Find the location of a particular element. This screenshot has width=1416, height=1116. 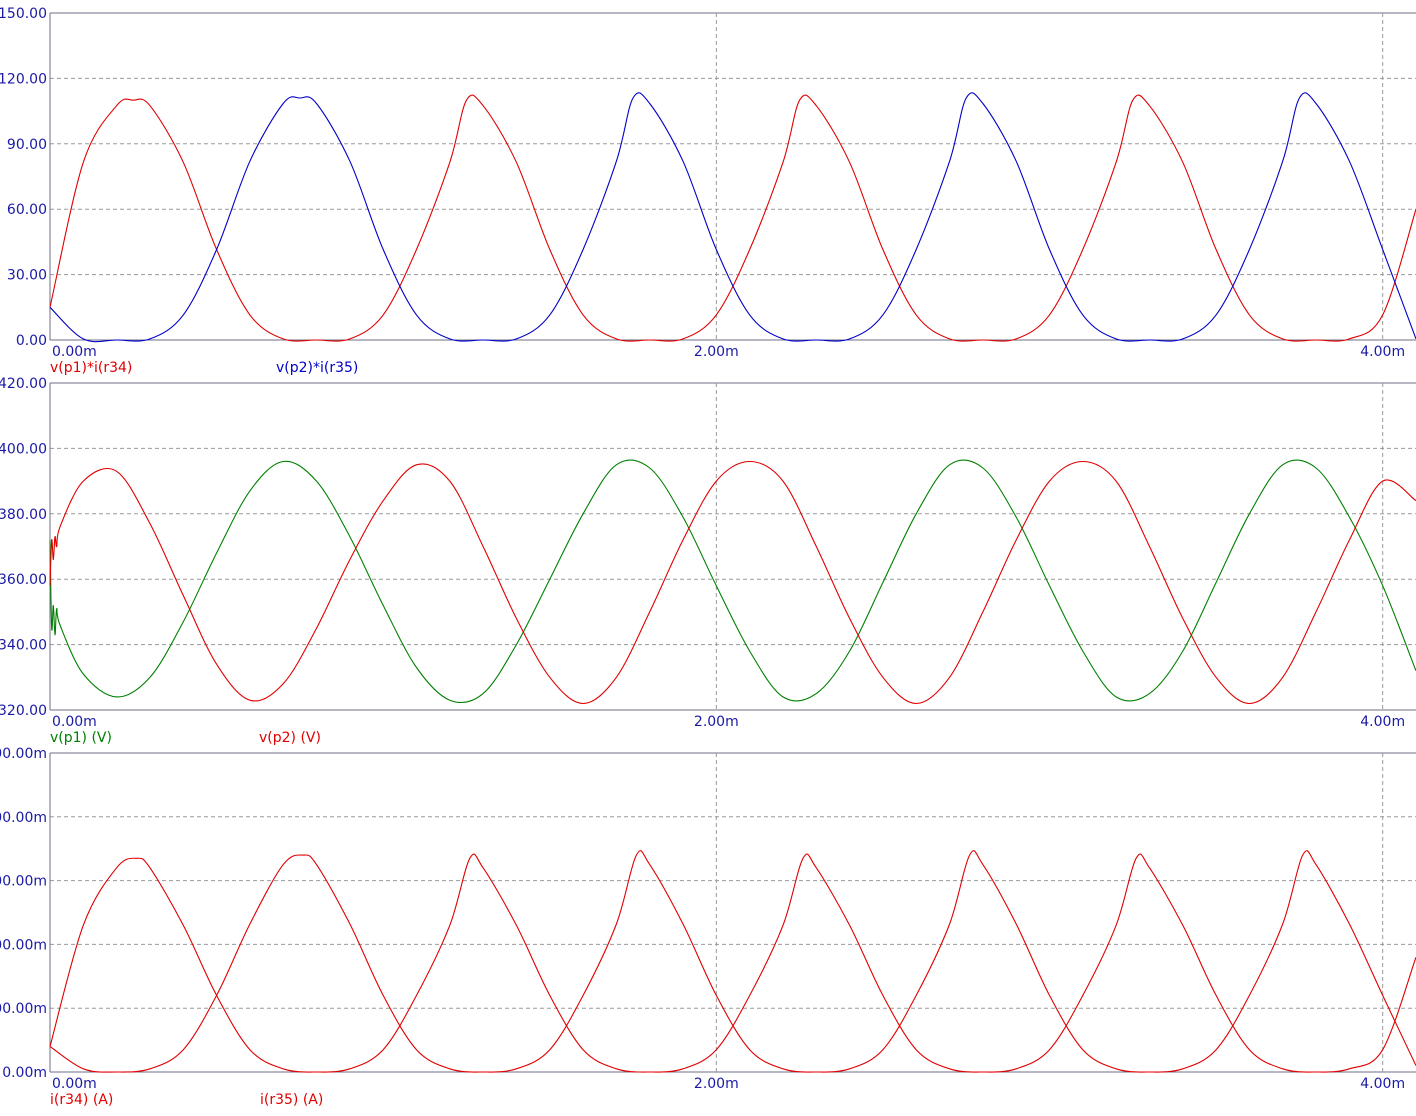

y-tick-label: 400.00 is located at coordinates (23, 449).